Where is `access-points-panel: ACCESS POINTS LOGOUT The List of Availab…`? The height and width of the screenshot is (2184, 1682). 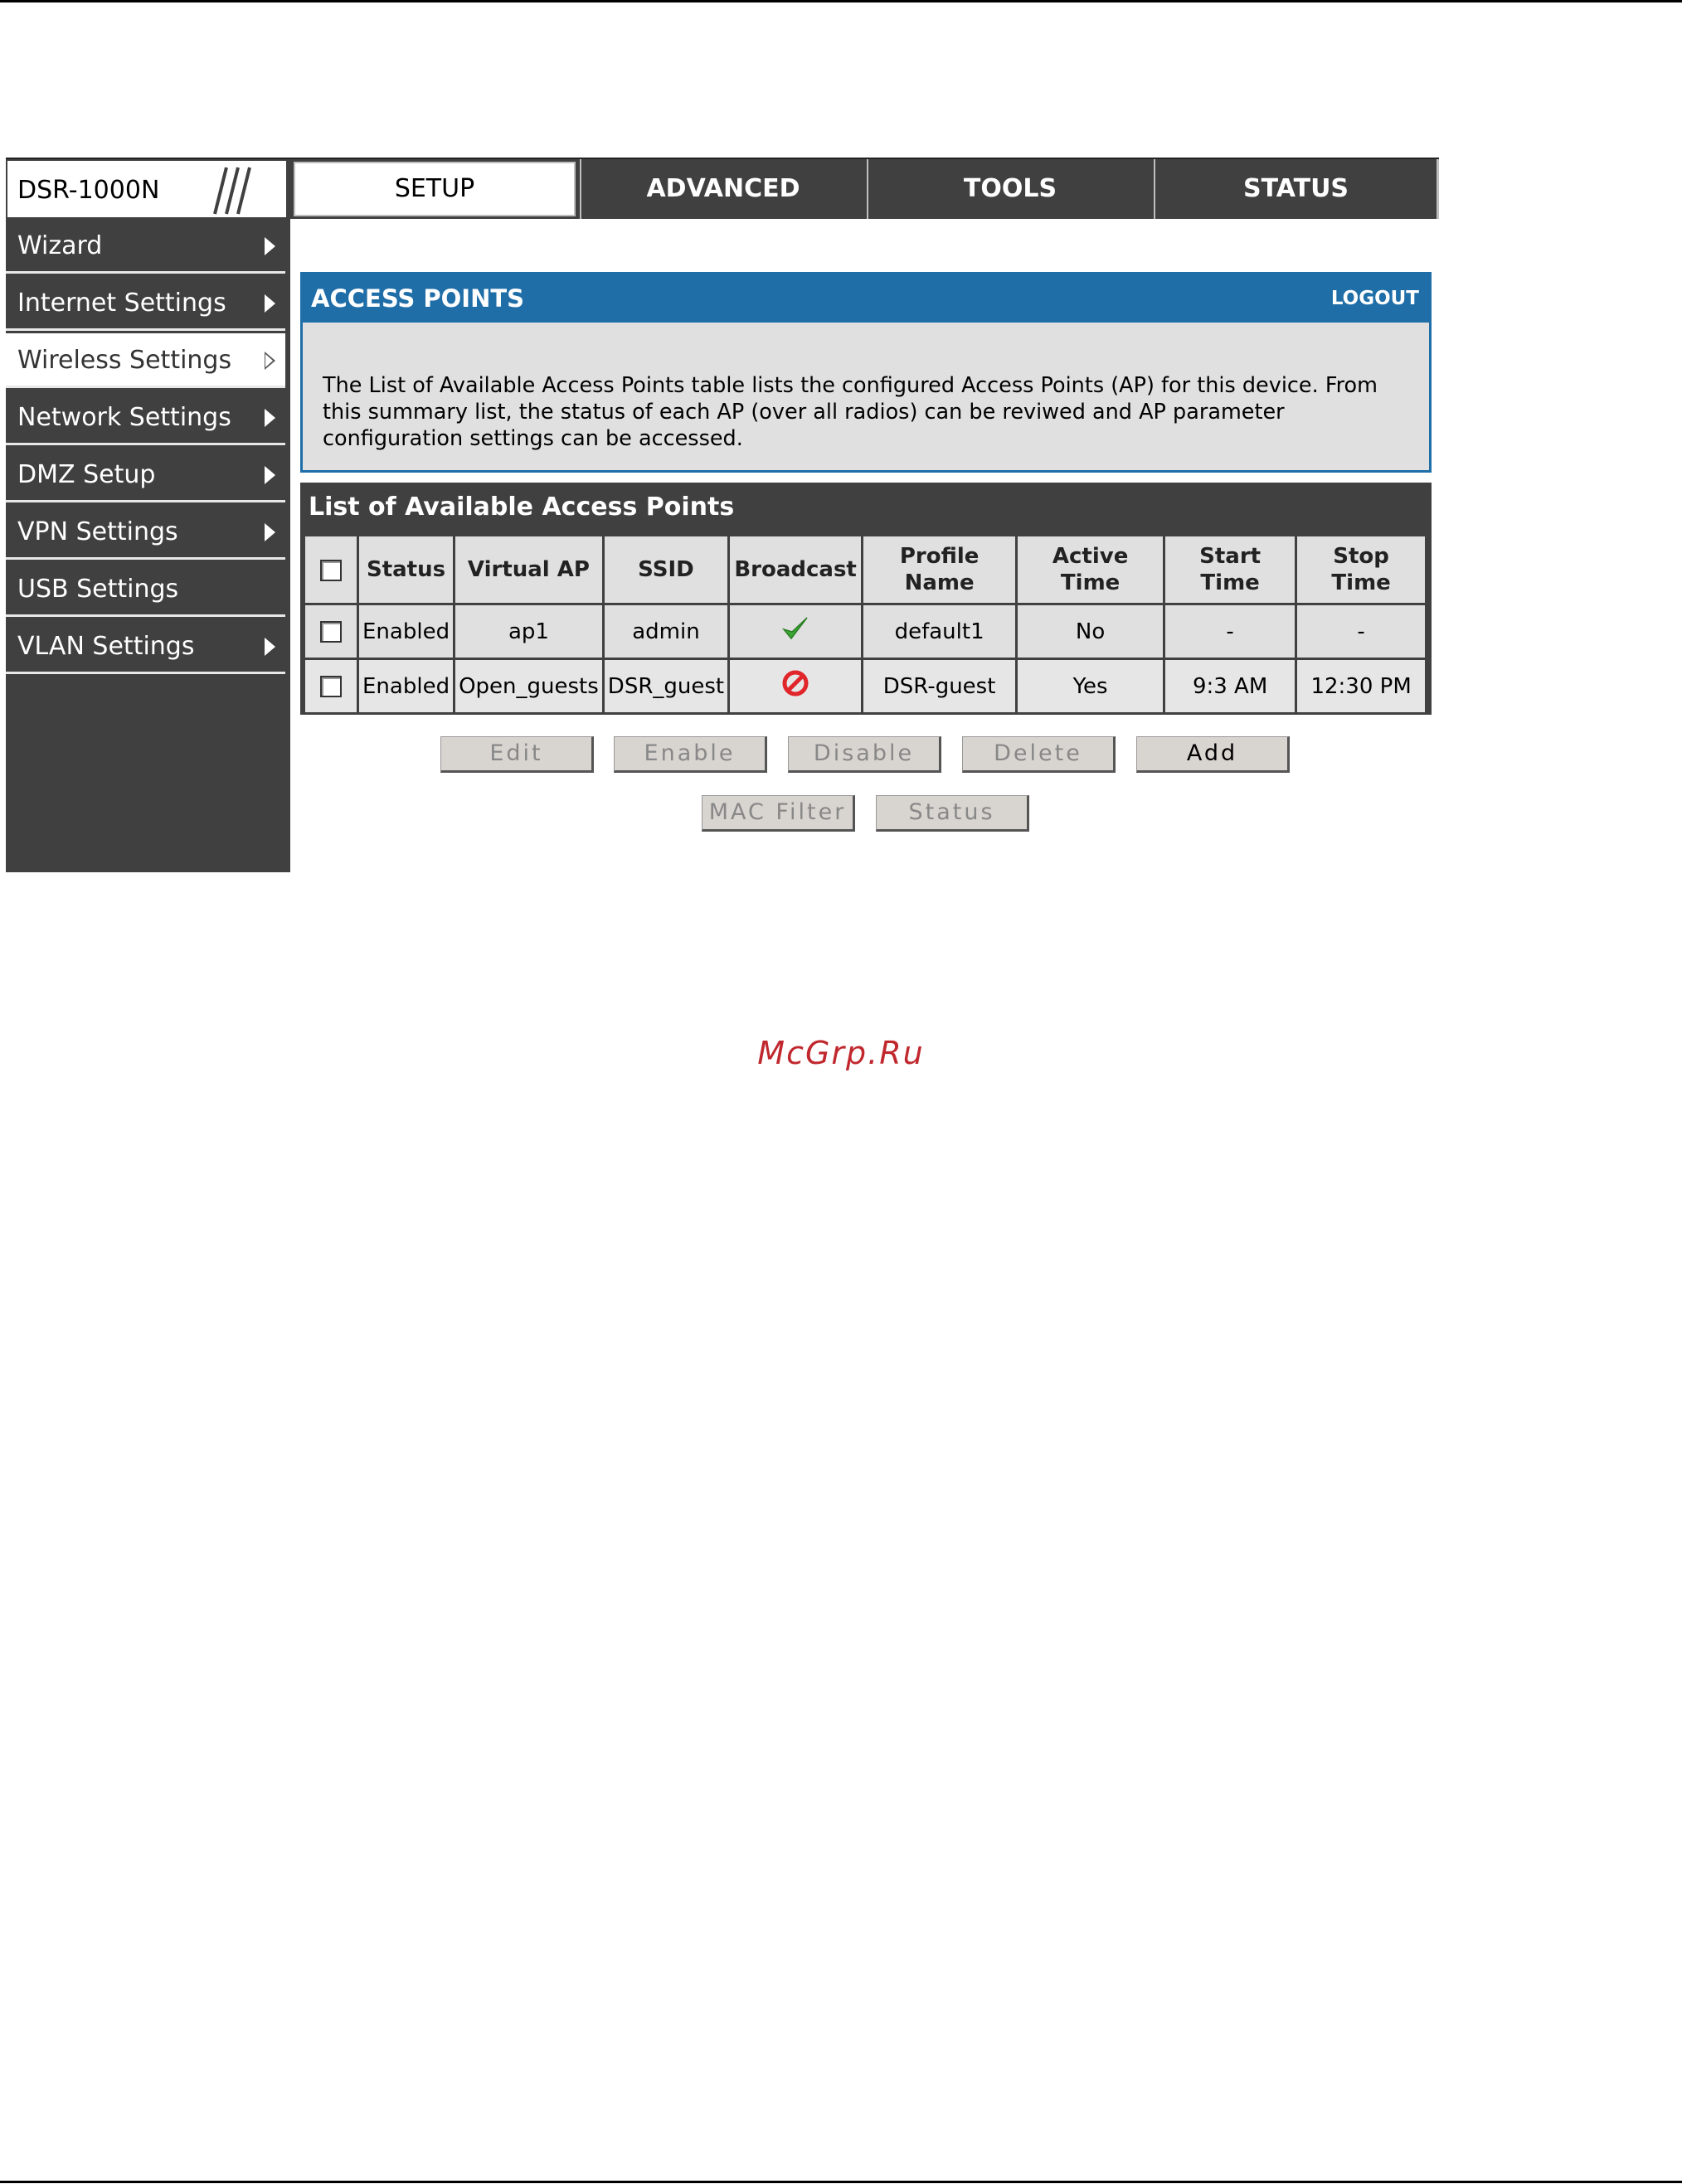 access-points-panel: ACCESS POINTS LOGOUT The List of Availab… is located at coordinates (866, 372).